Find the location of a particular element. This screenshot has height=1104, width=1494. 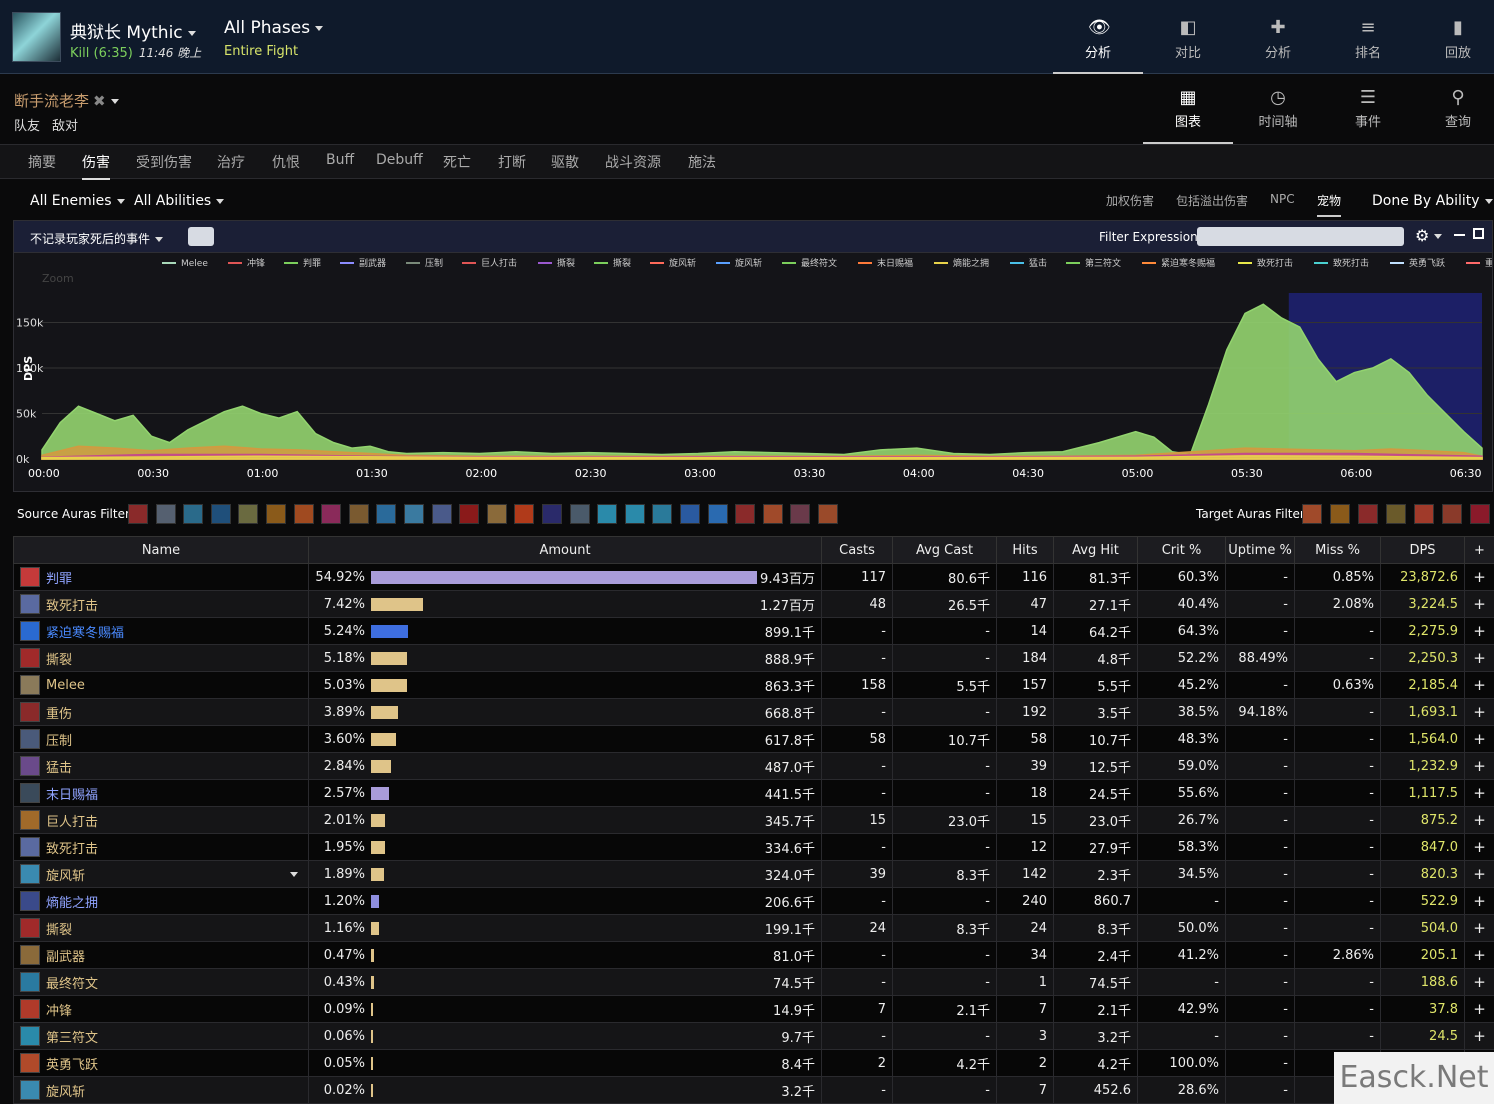

ability-cell: 冲锋 is located at coordinates (161, 1009).